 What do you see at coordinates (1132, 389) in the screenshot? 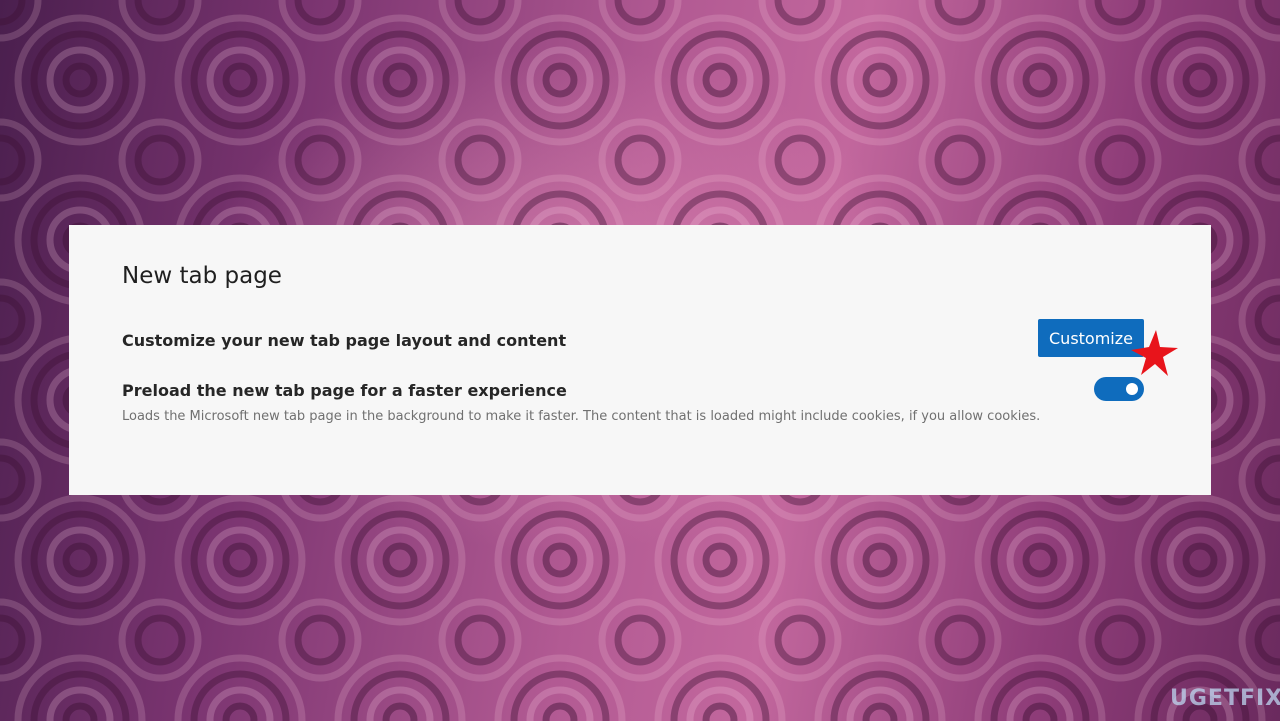
I see `toggle-knob` at bounding box center [1132, 389].